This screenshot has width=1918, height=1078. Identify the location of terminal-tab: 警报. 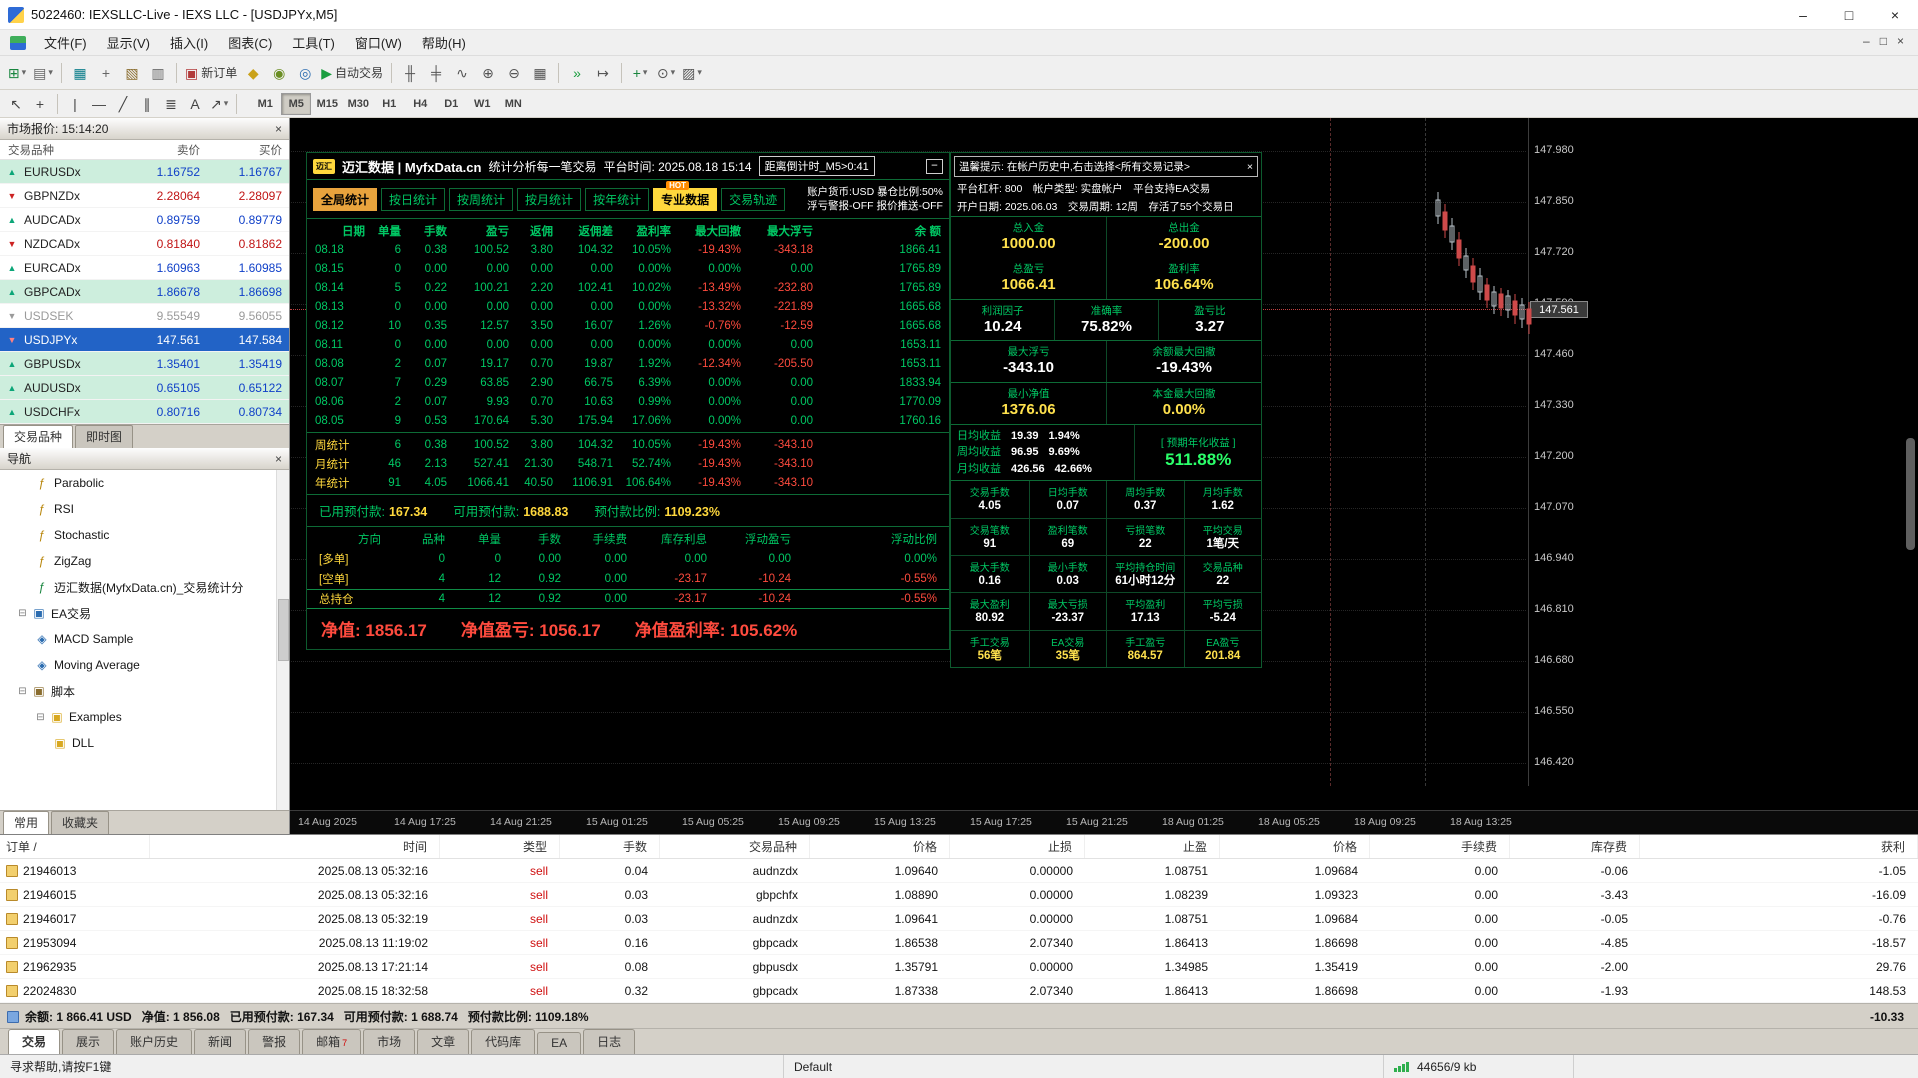
(274, 1041).